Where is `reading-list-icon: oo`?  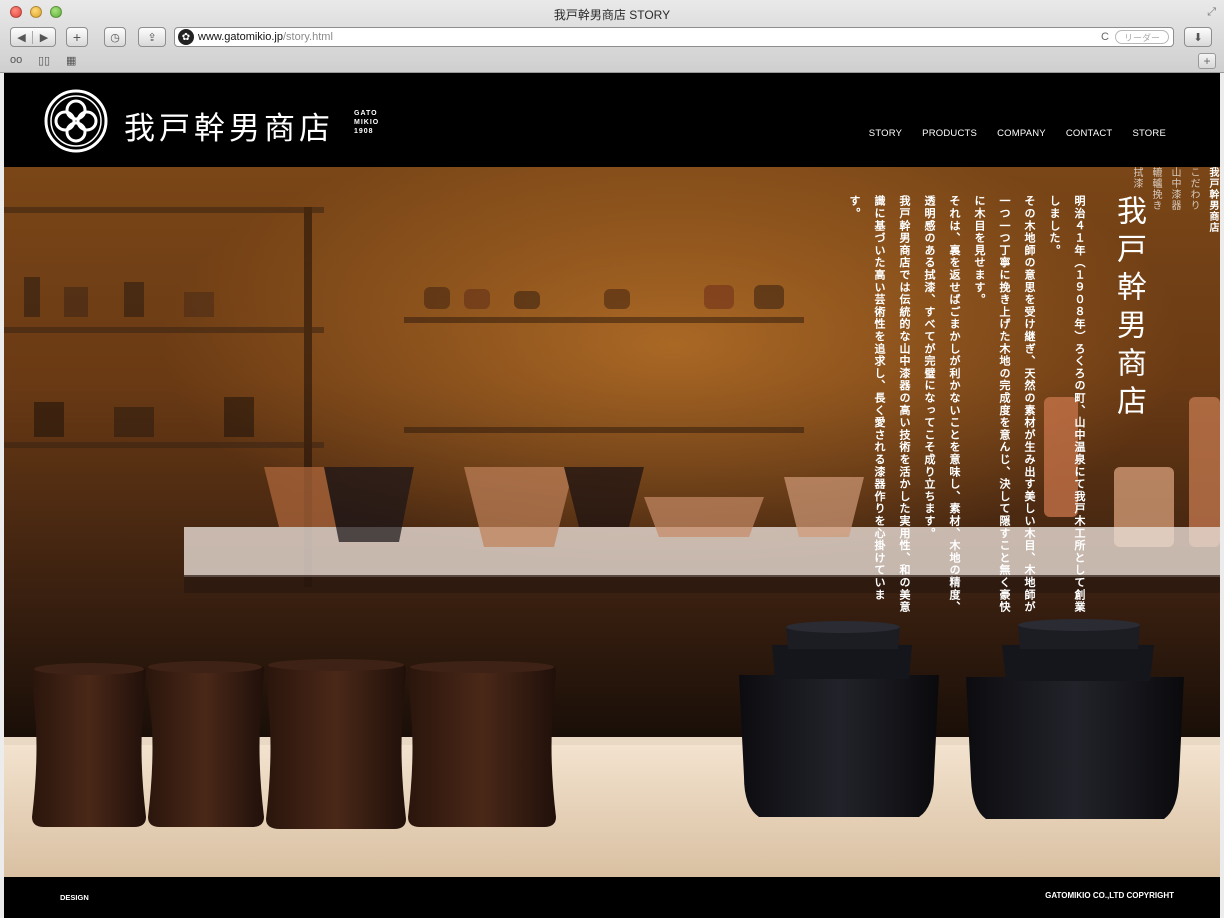
reading-list-icon: oo is located at coordinates (16, 60).